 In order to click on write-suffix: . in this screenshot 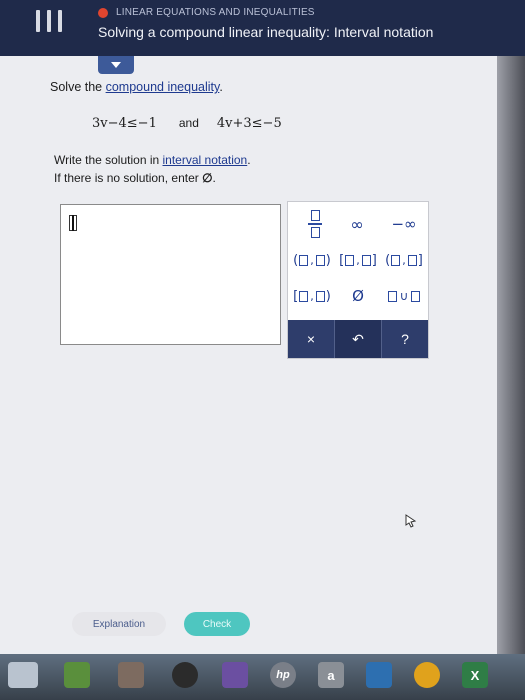, I will do `click(249, 160)`.